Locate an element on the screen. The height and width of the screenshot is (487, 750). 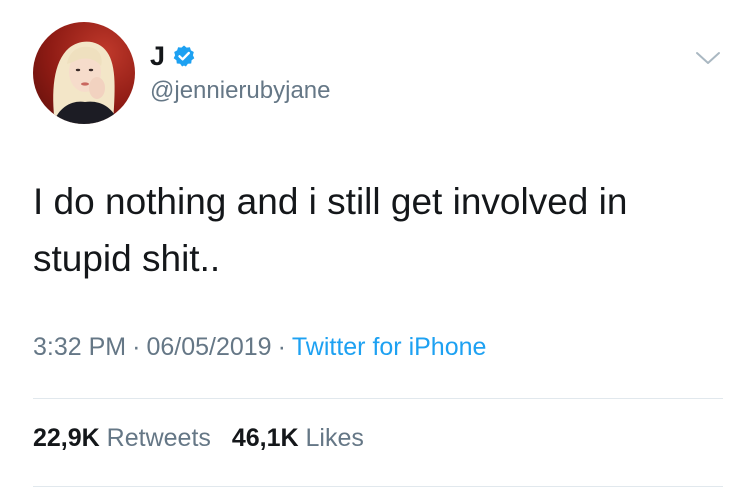
verified-badge-icon is located at coordinates (184, 56).